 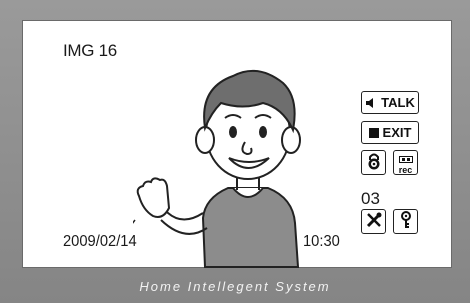 What do you see at coordinates (405, 158) in the screenshot?
I see `record-icon` at bounding box center [405, 158].